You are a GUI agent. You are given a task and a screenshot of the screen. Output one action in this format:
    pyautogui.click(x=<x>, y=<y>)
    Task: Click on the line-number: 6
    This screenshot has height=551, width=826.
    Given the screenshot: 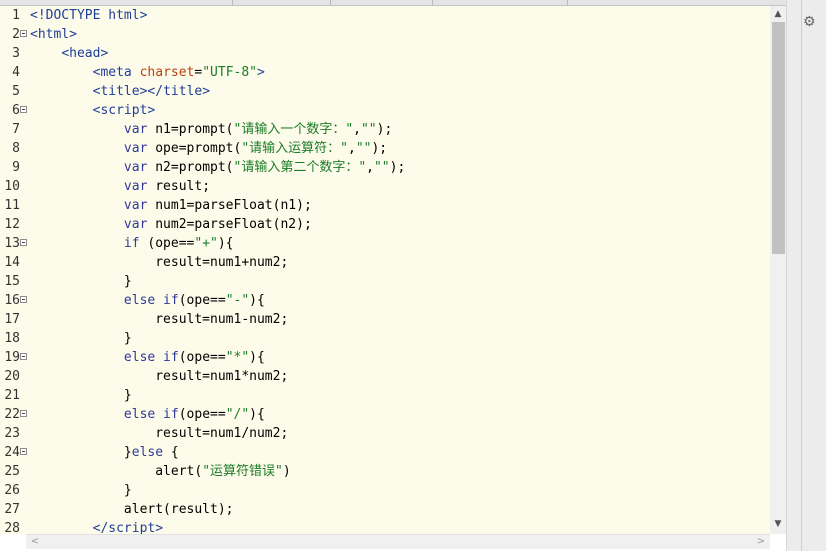 What is the action you would take?
    pyautogui.click(x=16, y=110)
    